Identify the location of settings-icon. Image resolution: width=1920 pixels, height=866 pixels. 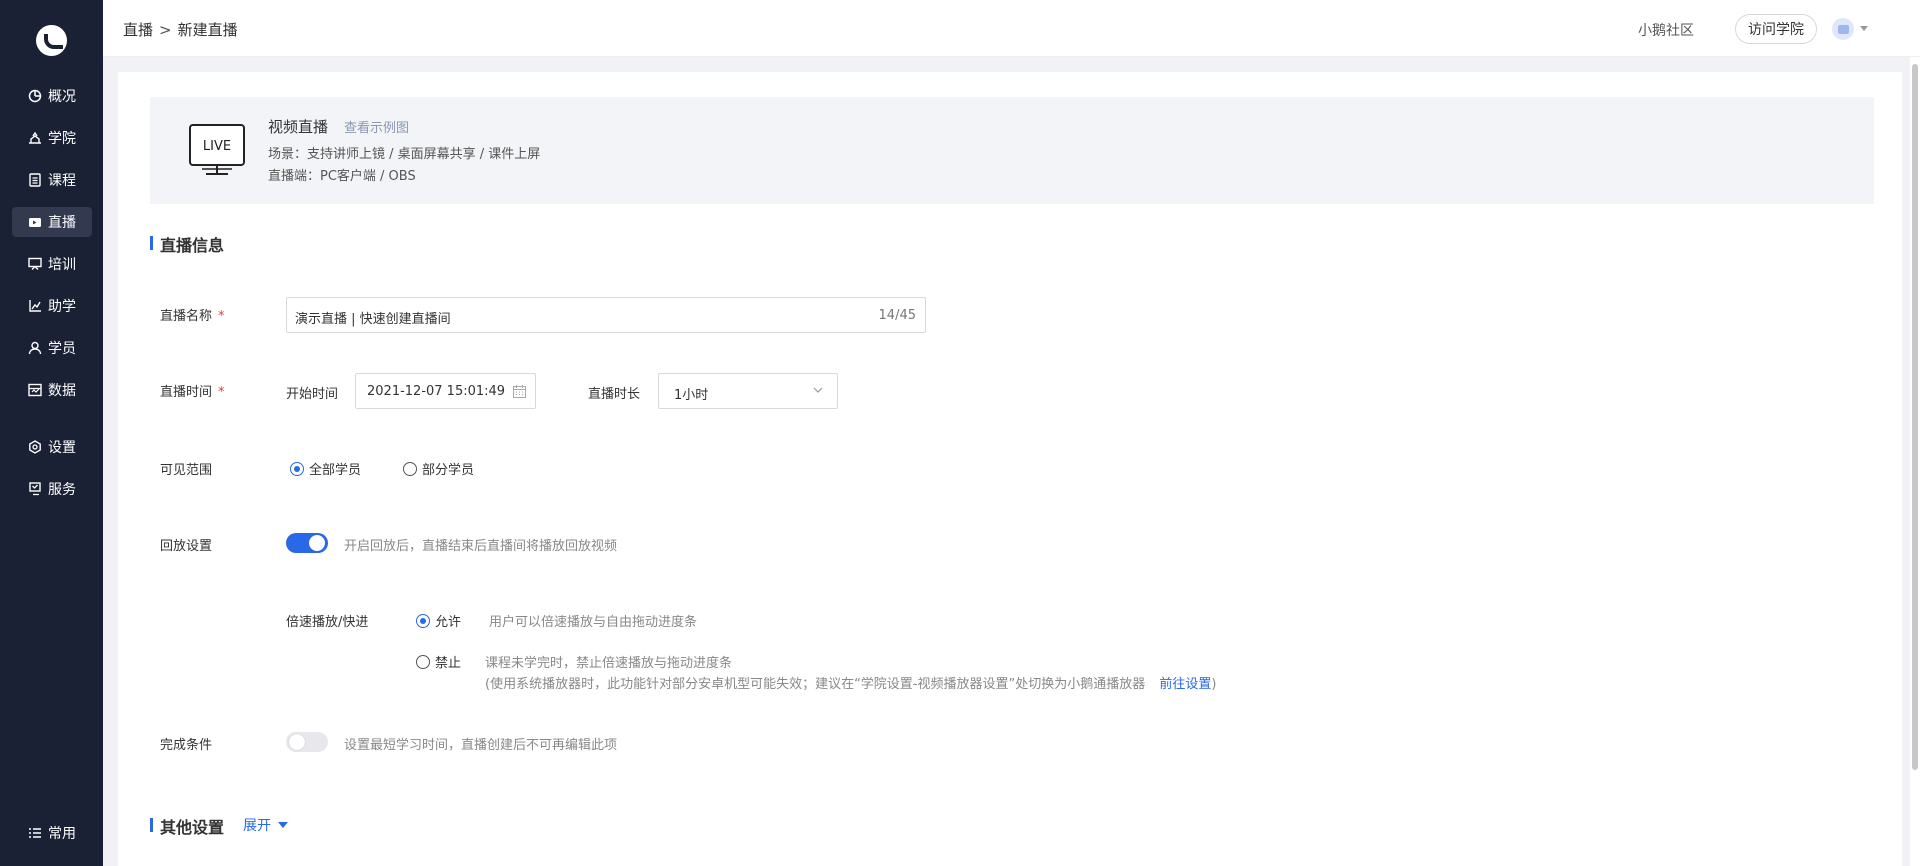
(35, 447).